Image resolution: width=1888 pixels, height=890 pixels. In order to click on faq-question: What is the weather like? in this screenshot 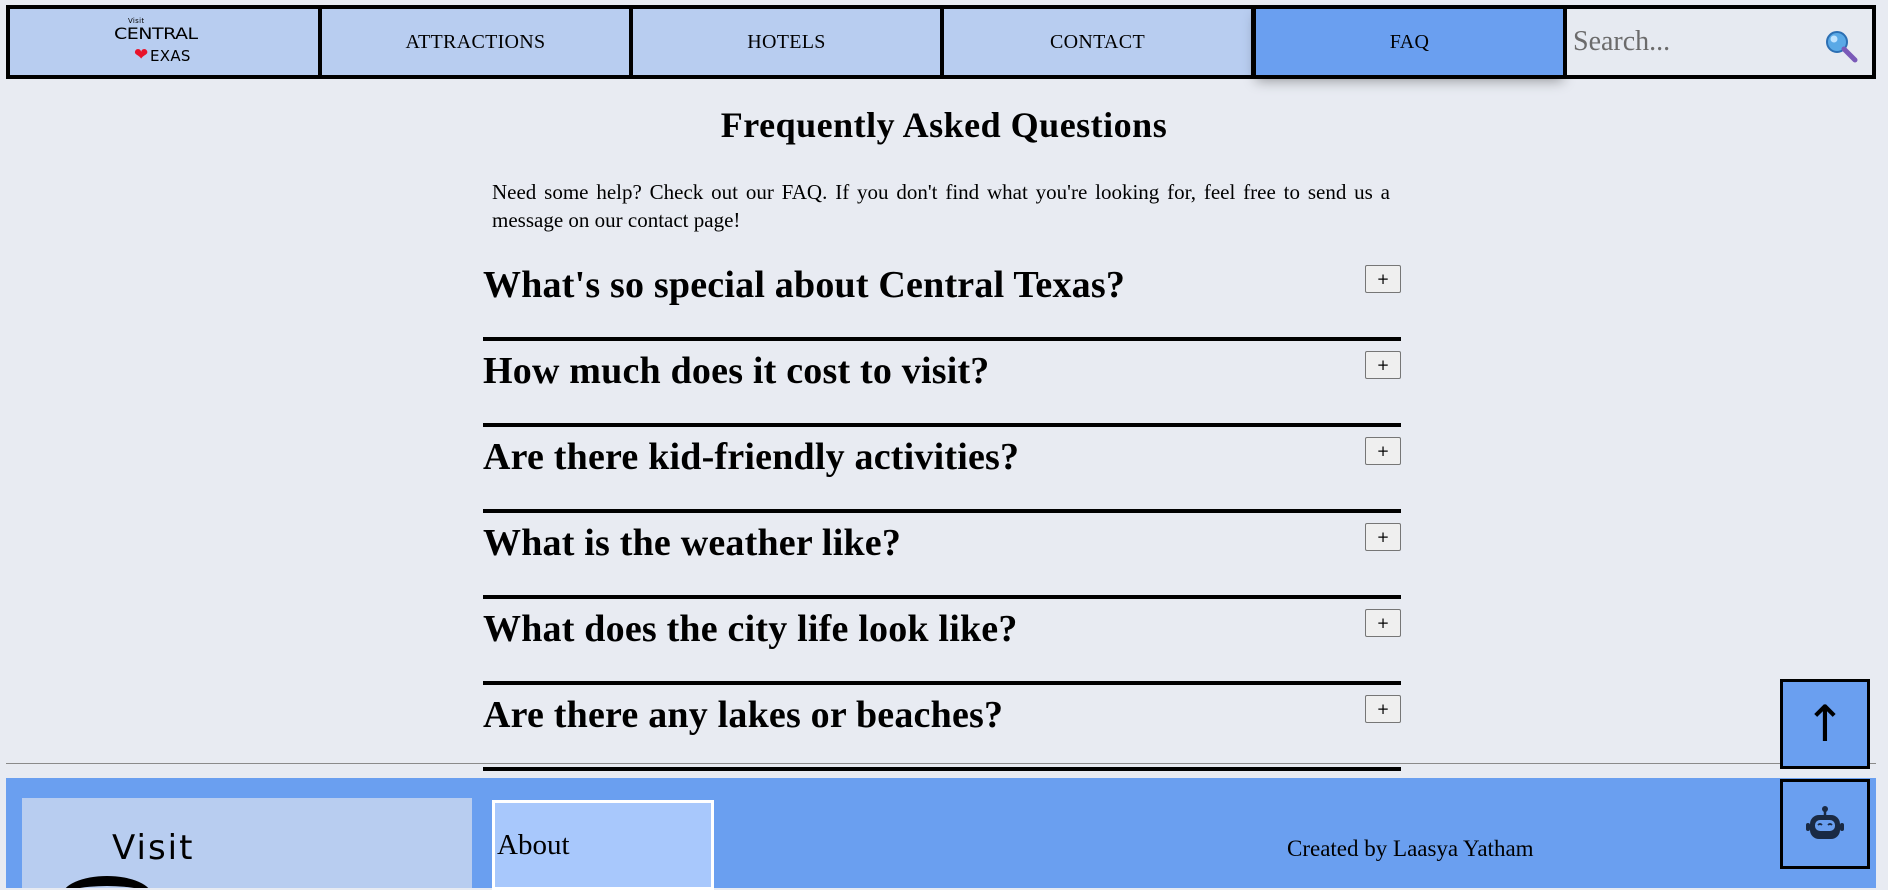, I will do `click(692, 543)`.